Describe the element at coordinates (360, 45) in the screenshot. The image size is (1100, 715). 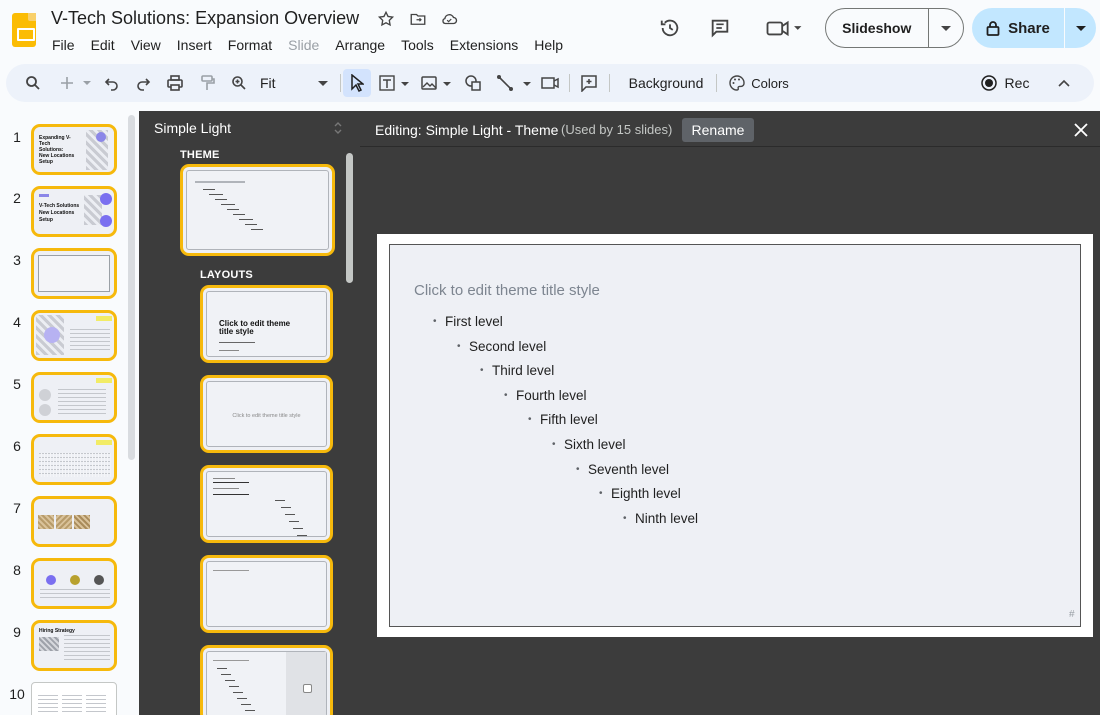
I see `menu-arrange: Arrange` at that location.